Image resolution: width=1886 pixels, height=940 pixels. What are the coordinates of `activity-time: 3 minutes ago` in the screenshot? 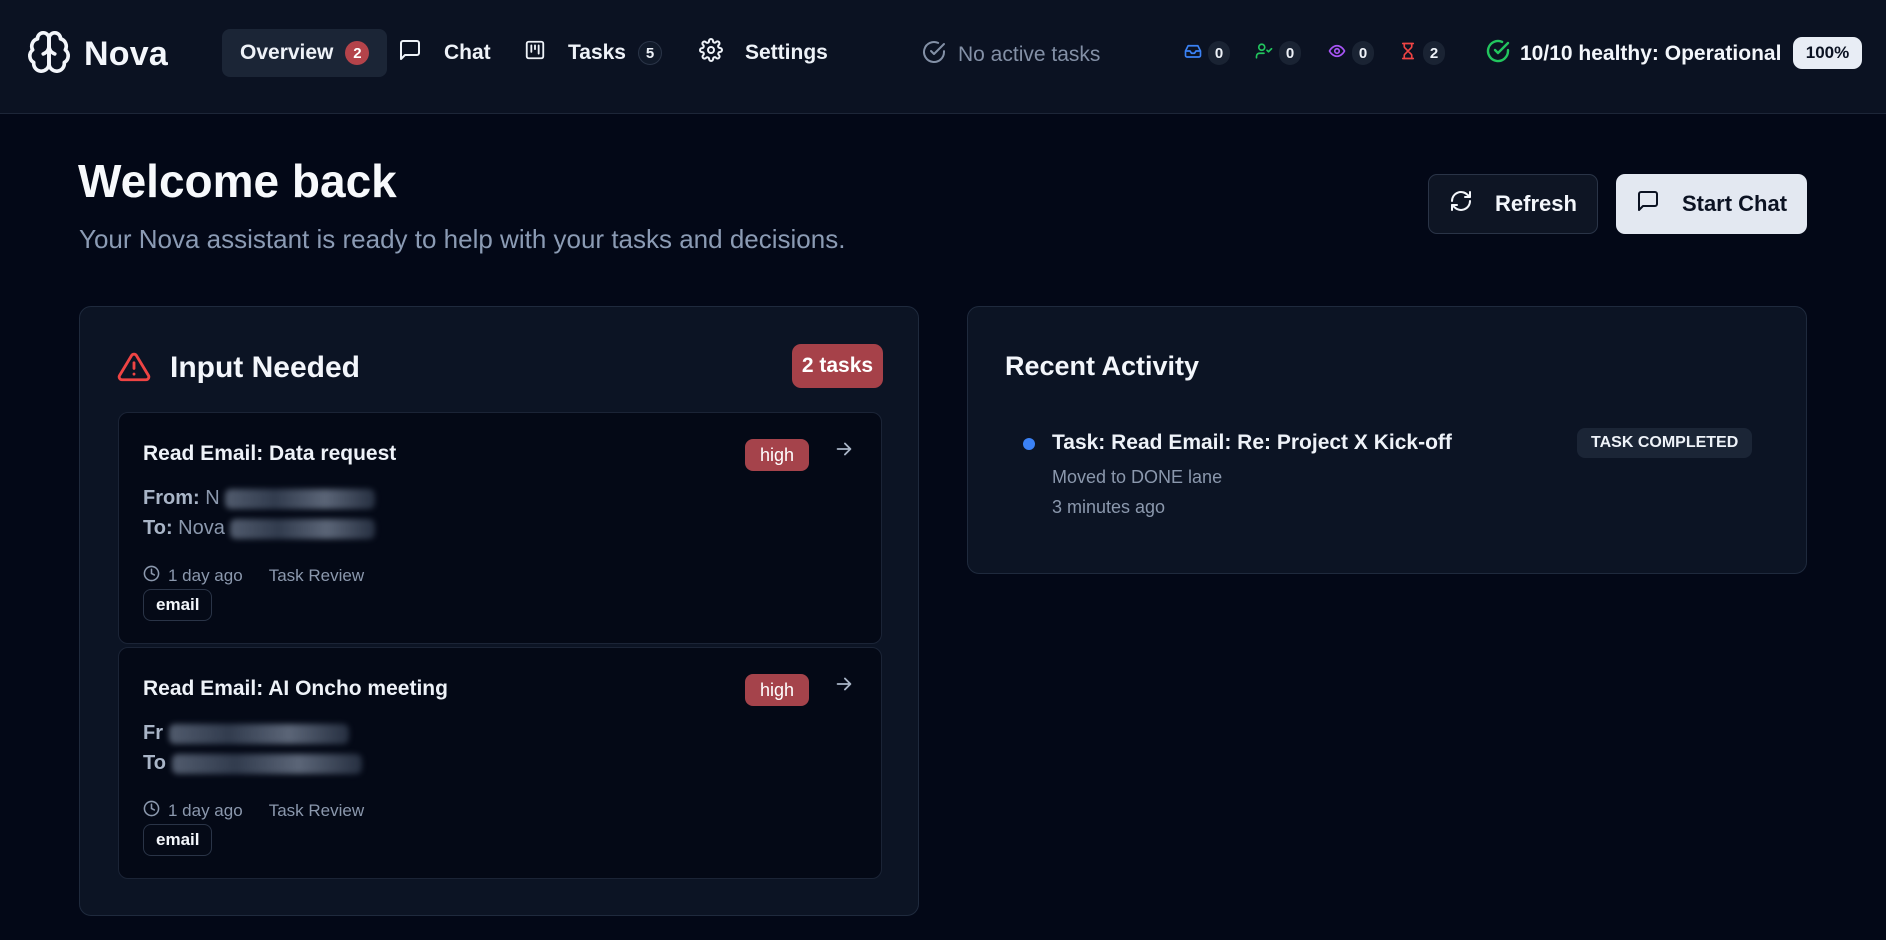 It's located at (1109, 507).